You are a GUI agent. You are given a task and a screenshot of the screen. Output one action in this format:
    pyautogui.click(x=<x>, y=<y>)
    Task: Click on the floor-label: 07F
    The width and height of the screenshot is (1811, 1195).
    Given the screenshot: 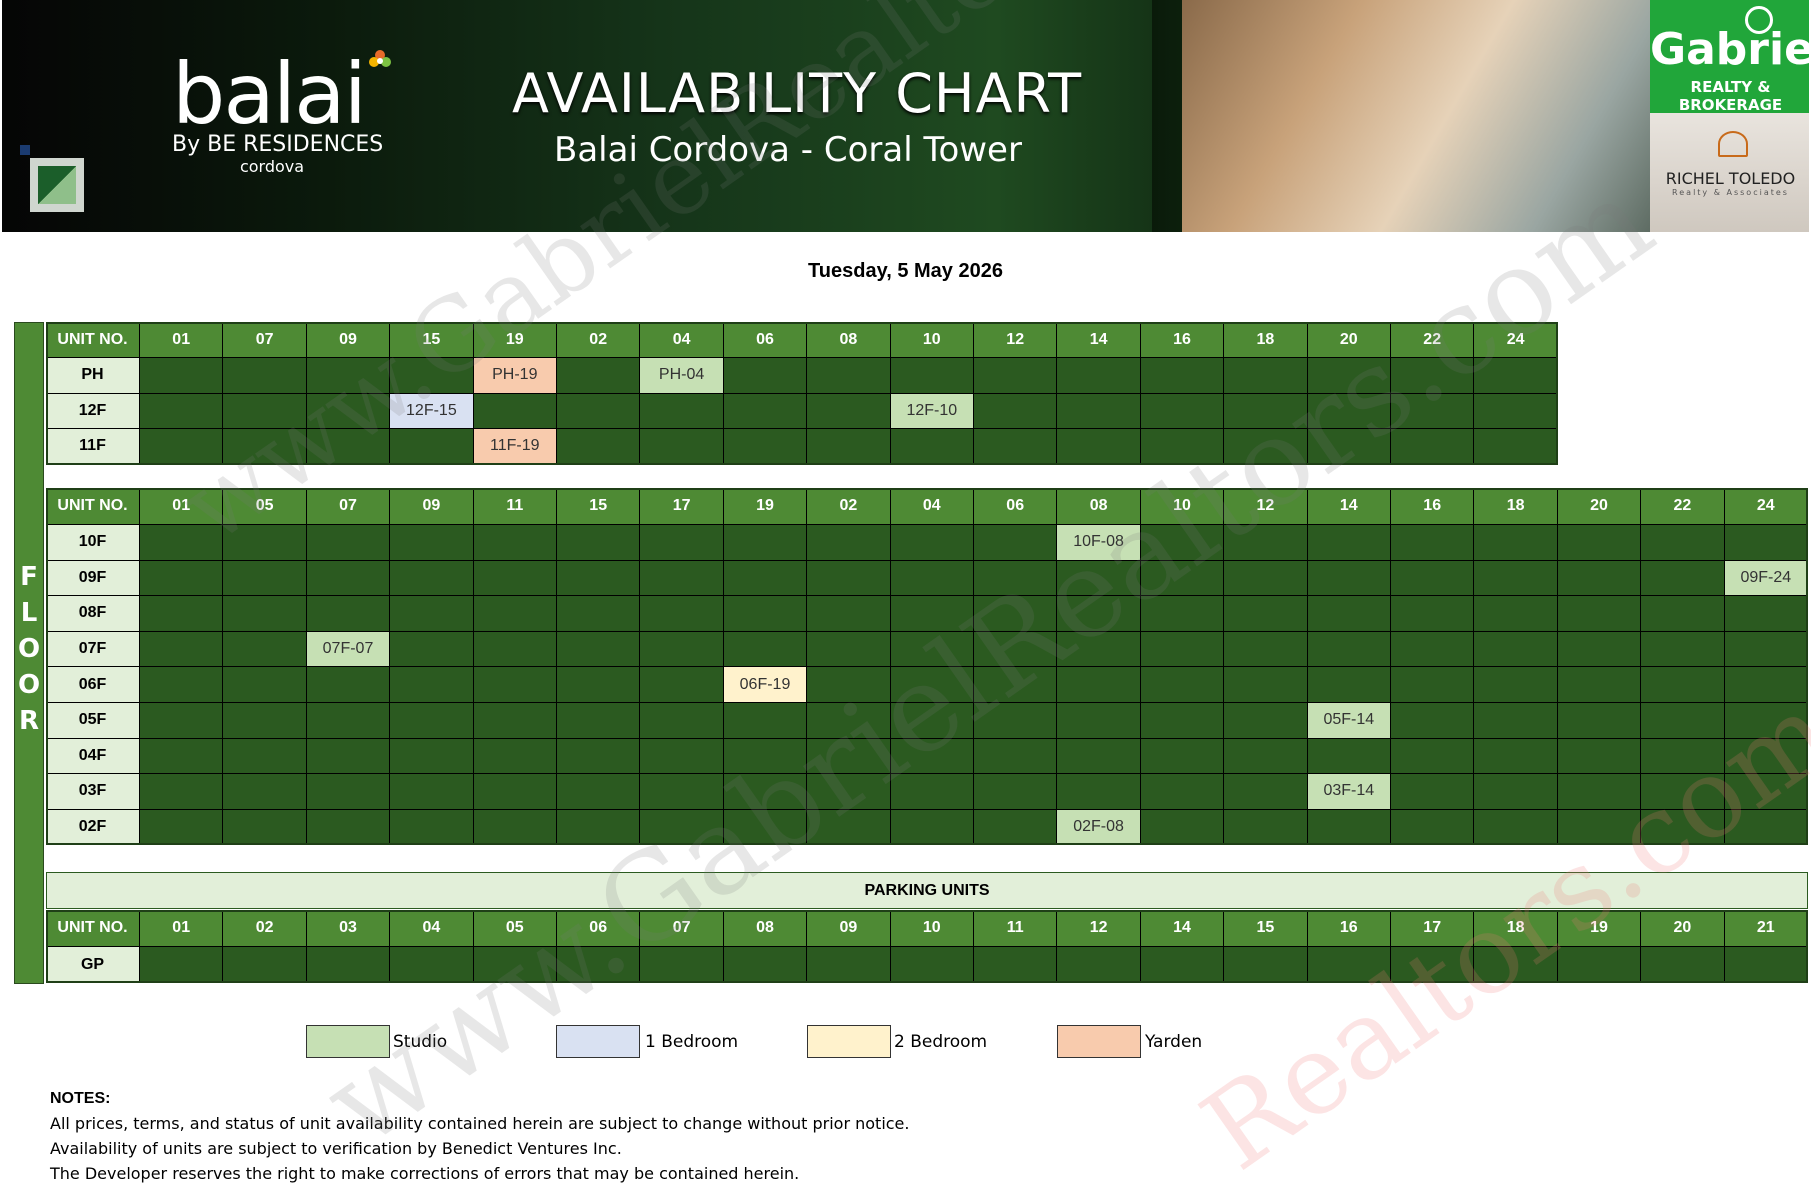 What is the action you would take?
    pyautogui.click(x=93, y=649)
    